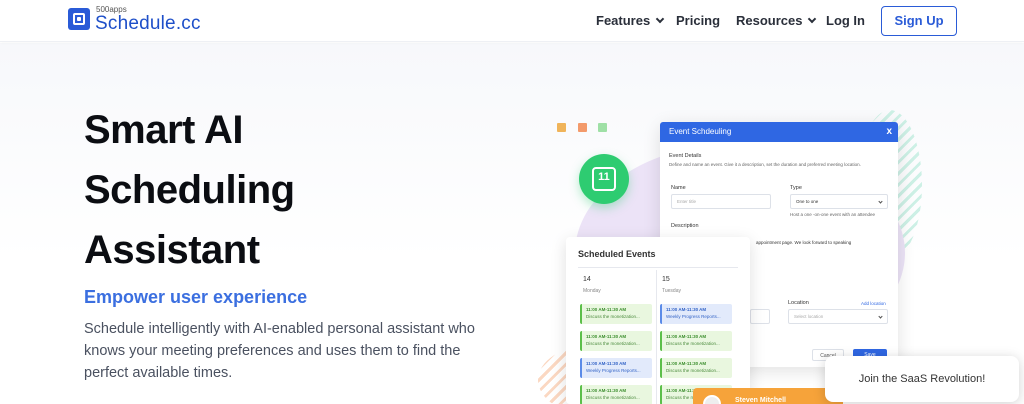 The image size is (1024, 404). I want to click on events-title: Scheduled Events, so click(617, 254).